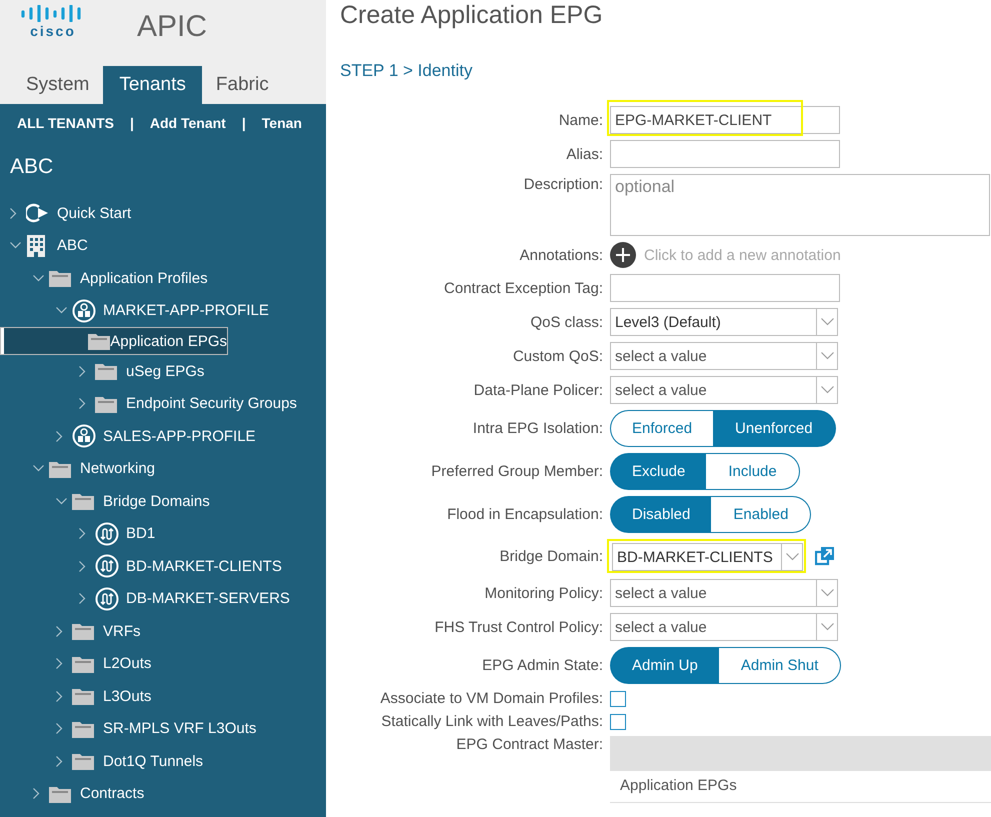  I want to click on nav-link: Tenan, so click(282, 123).